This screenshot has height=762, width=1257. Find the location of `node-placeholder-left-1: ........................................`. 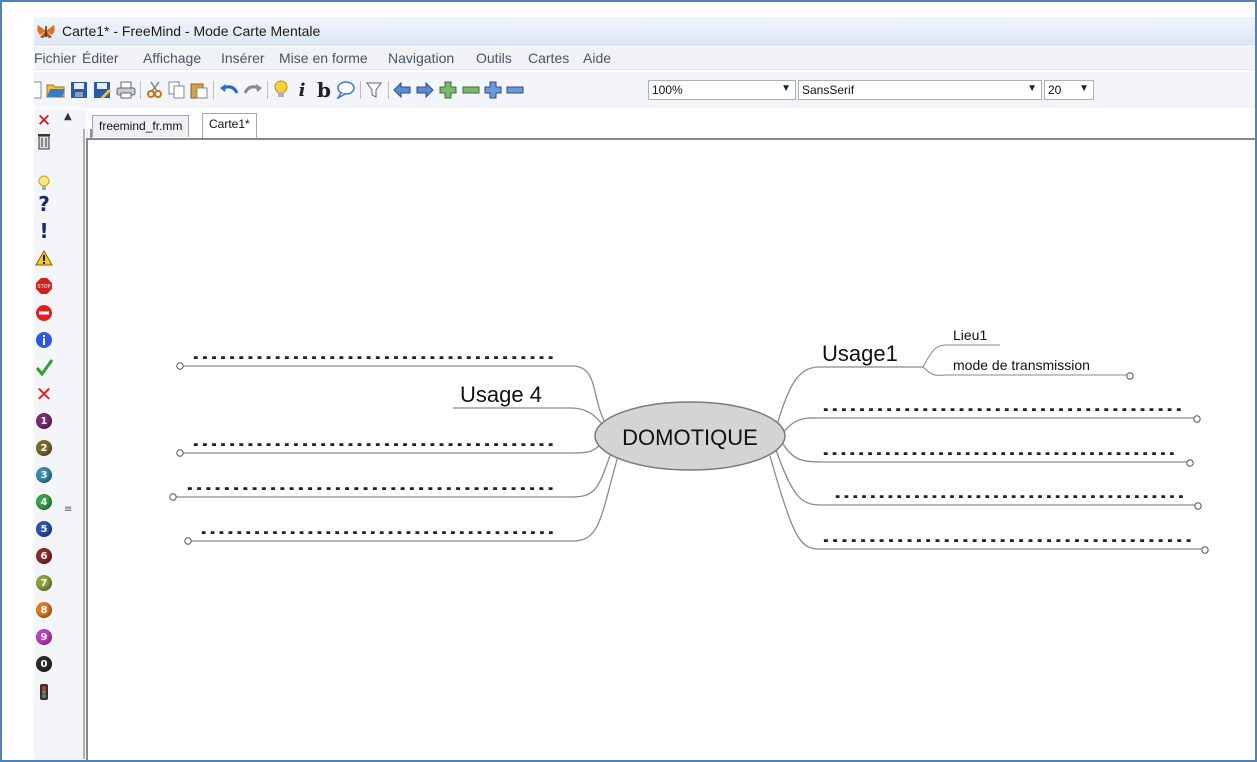

node-placeholder-left-1: ........................................ is located at coordinates (374, 353).